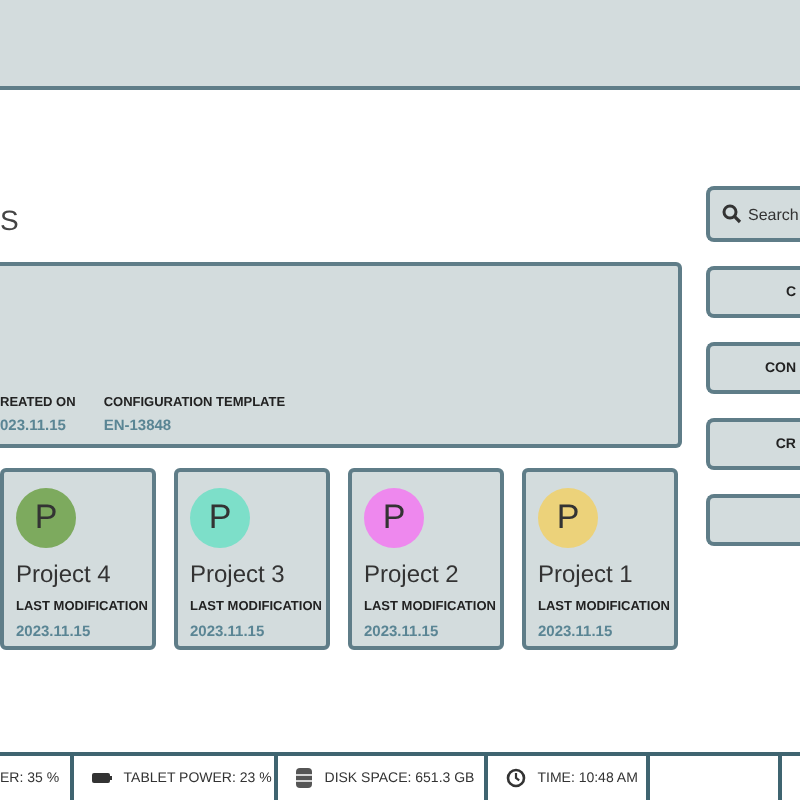  I want to click on search-field: Search, so click(753, 214).